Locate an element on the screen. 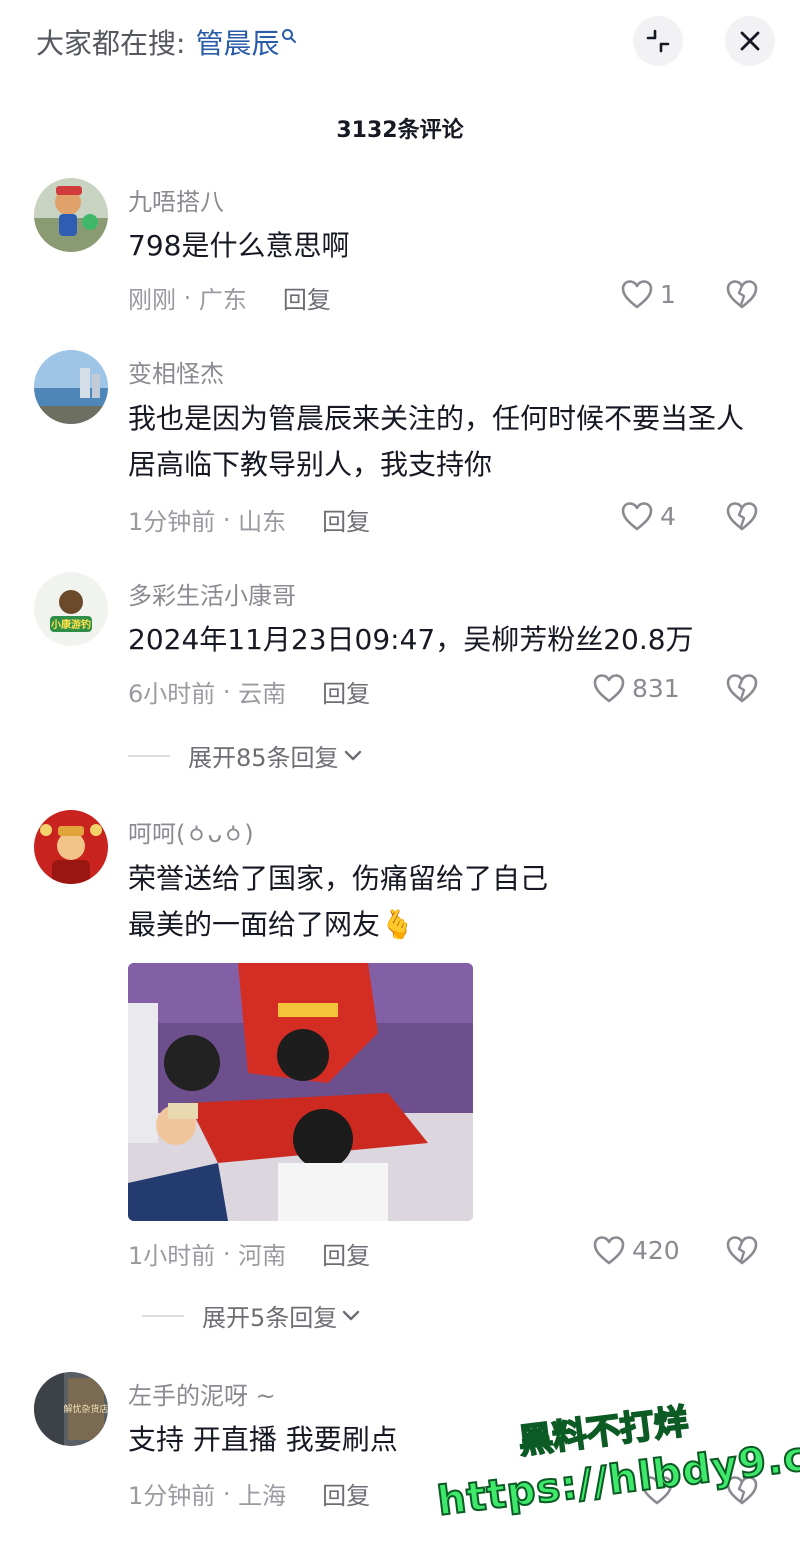 The height and width of the screenshot is (1549, 800). close-button is located at coordinates (750, 41).